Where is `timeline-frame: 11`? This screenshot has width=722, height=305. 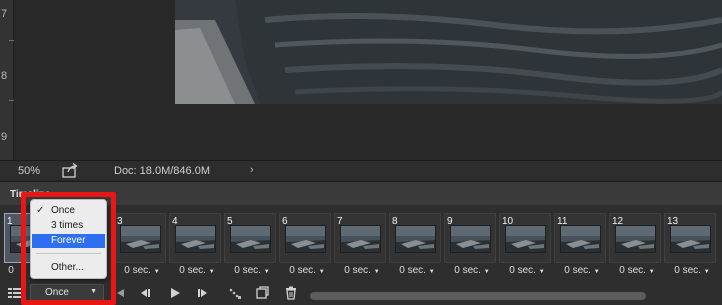
timeline-frame: 11 is located at coordinates (580, 238).